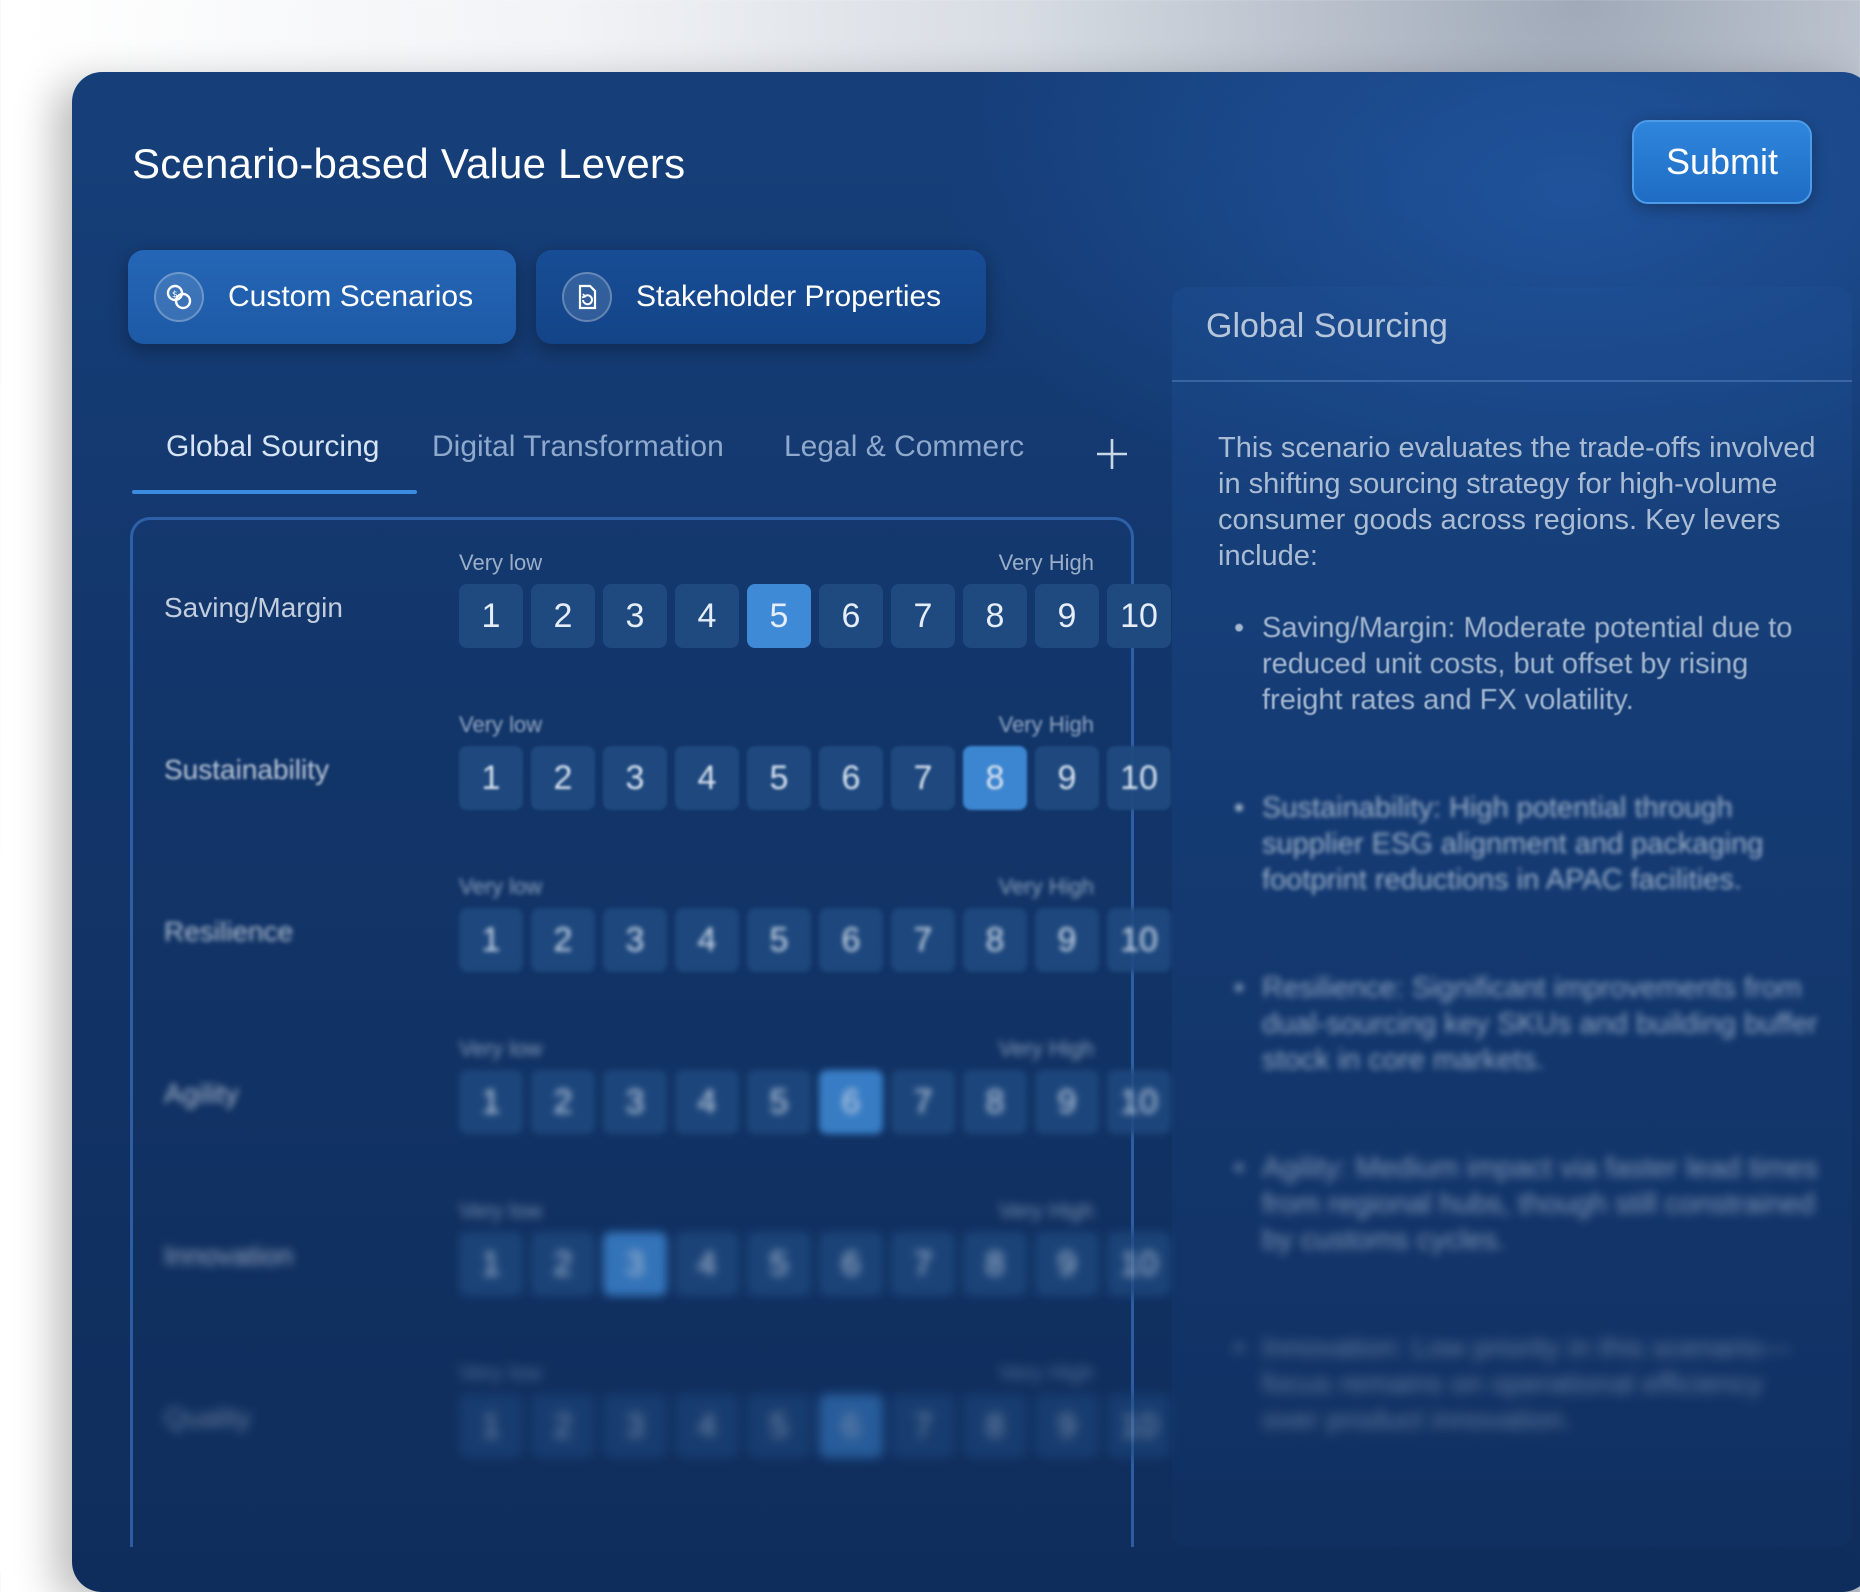 Image resolution: width=1860 pixels, height=1592 pixels. I want to click on tab-global-sourcing: Global Sourcing, so click(272, 447).